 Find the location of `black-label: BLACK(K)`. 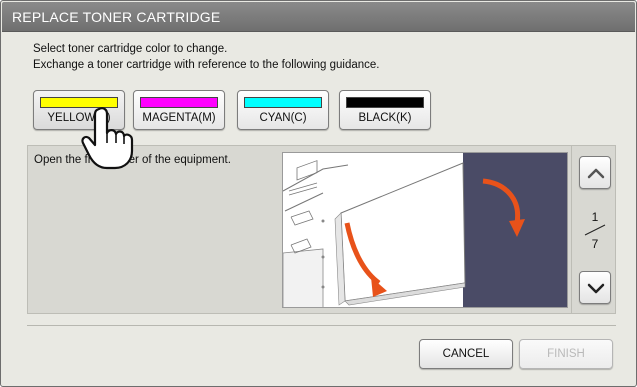

black-label: BLACK(K) is located at coordinates (385, 118).